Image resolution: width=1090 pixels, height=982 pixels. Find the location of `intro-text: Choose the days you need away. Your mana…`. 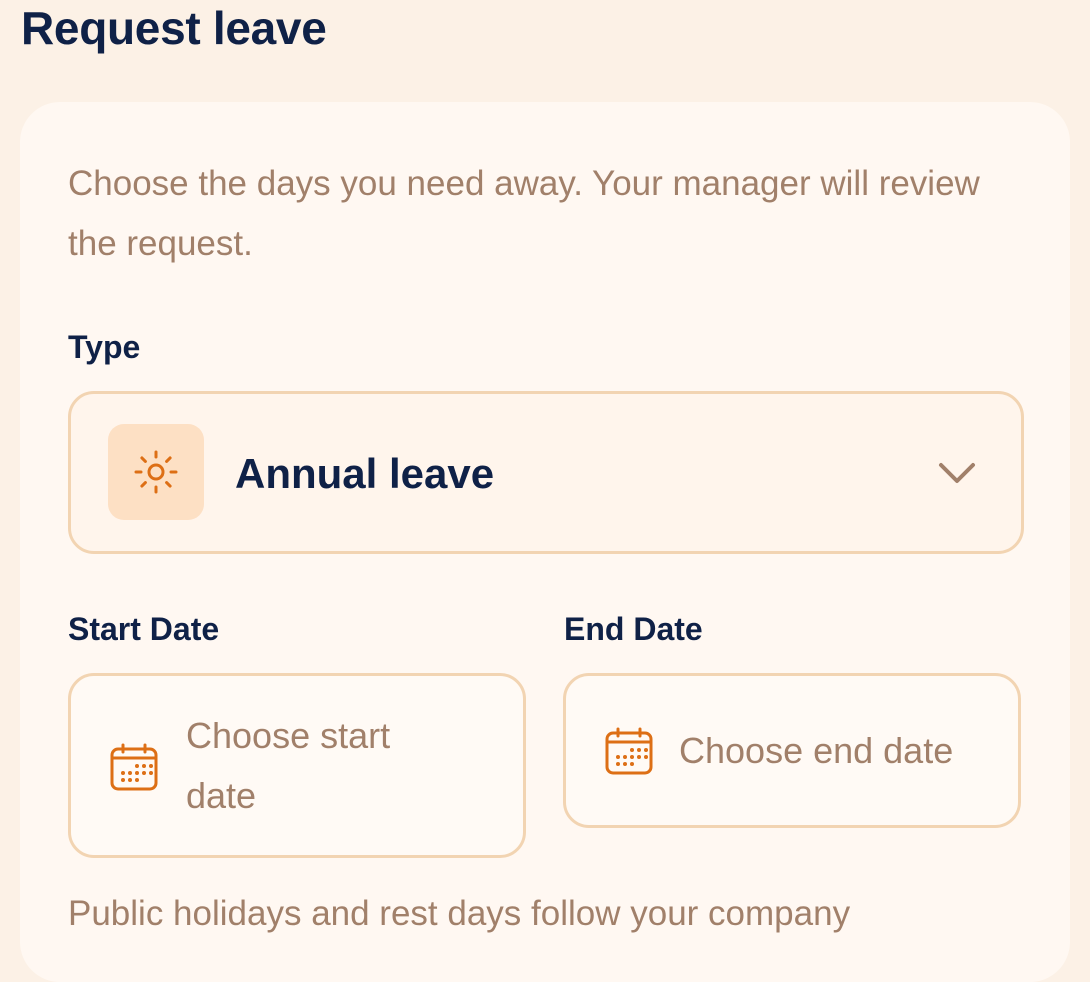

intro-text: Choose the days you need away. Your mana… is located at coordinates (524, 213).